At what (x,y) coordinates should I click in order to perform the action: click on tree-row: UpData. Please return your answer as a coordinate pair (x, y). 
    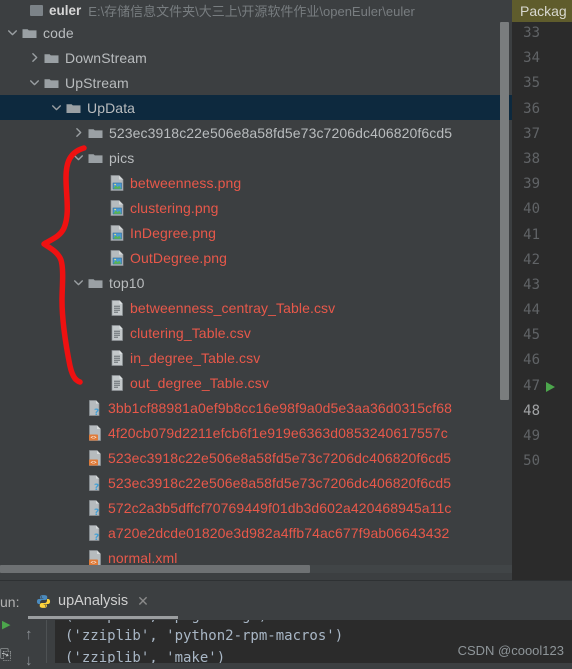
    Looking at the image, I should click on (256, 107).